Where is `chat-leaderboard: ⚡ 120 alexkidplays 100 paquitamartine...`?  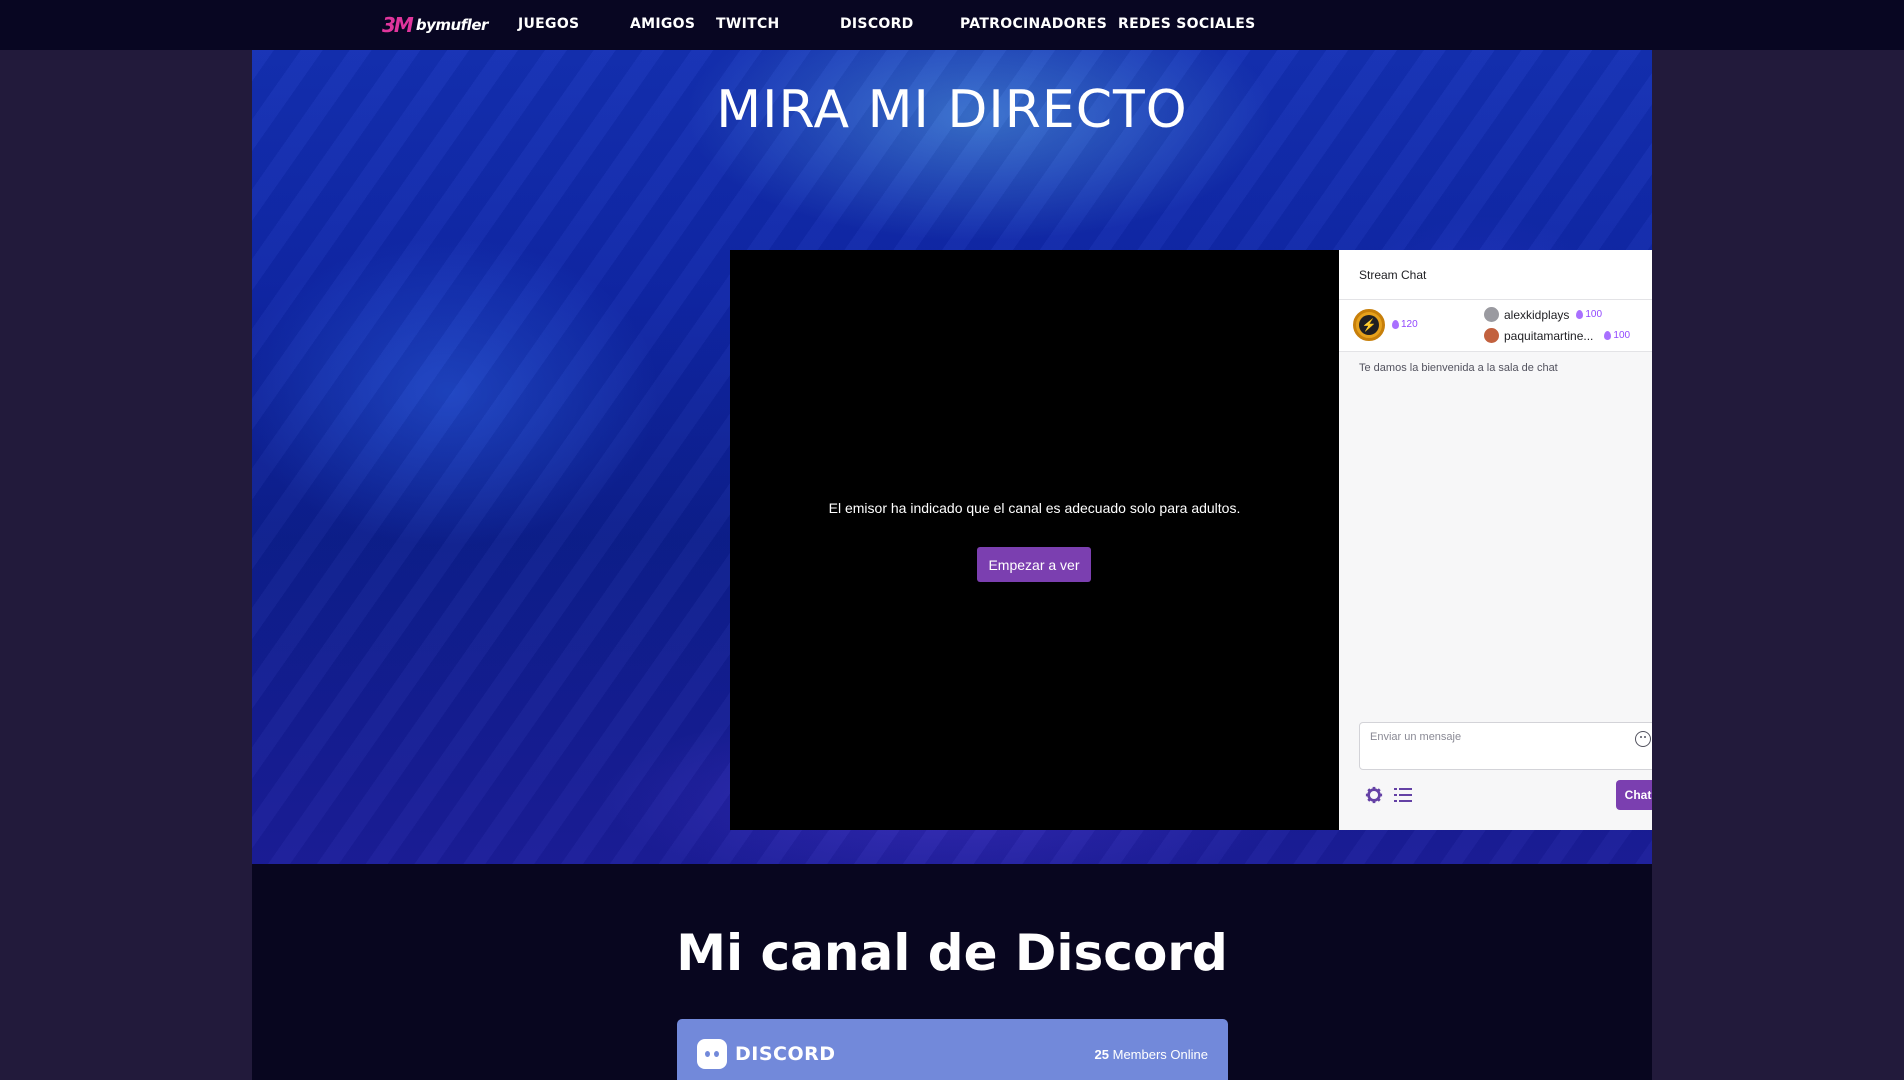 chat-leaderboard: ⚡ 120 alexkidplays 100 paquitamartine... is located at coordinates (1495, 326).